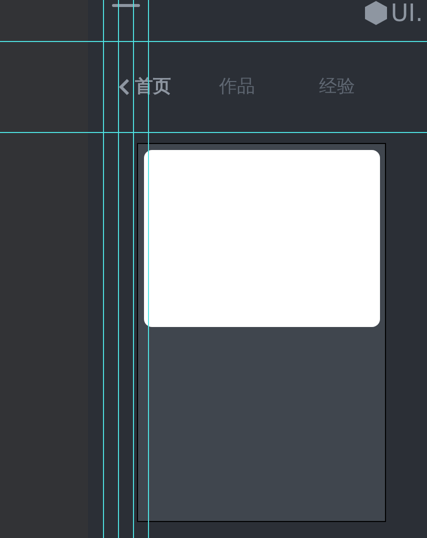  I want to click on back-chevron-icon, so click(124, 87).